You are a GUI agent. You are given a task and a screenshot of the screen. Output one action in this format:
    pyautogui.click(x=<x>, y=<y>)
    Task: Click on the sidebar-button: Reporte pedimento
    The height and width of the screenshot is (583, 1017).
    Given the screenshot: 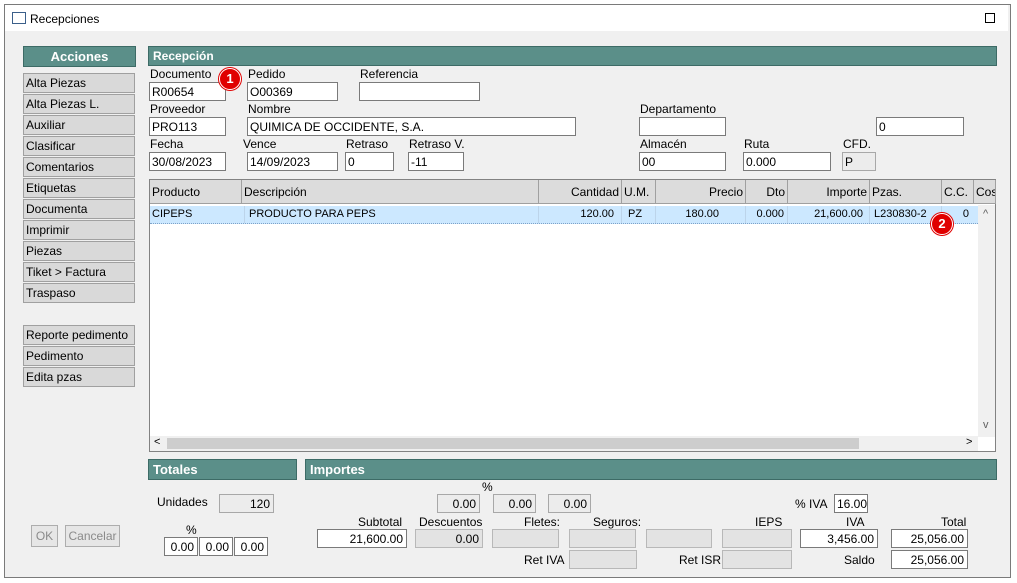 What is the action you would take?
    pyautogui.click(x=79, y=335)
    